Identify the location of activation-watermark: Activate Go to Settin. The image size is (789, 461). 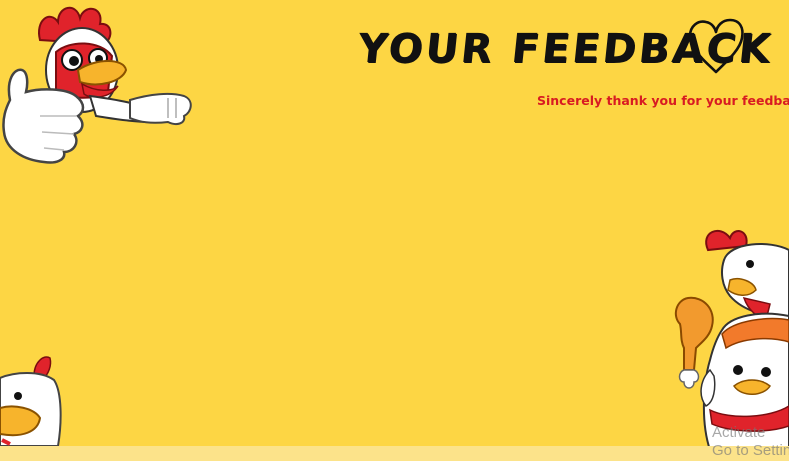
(750, 442).